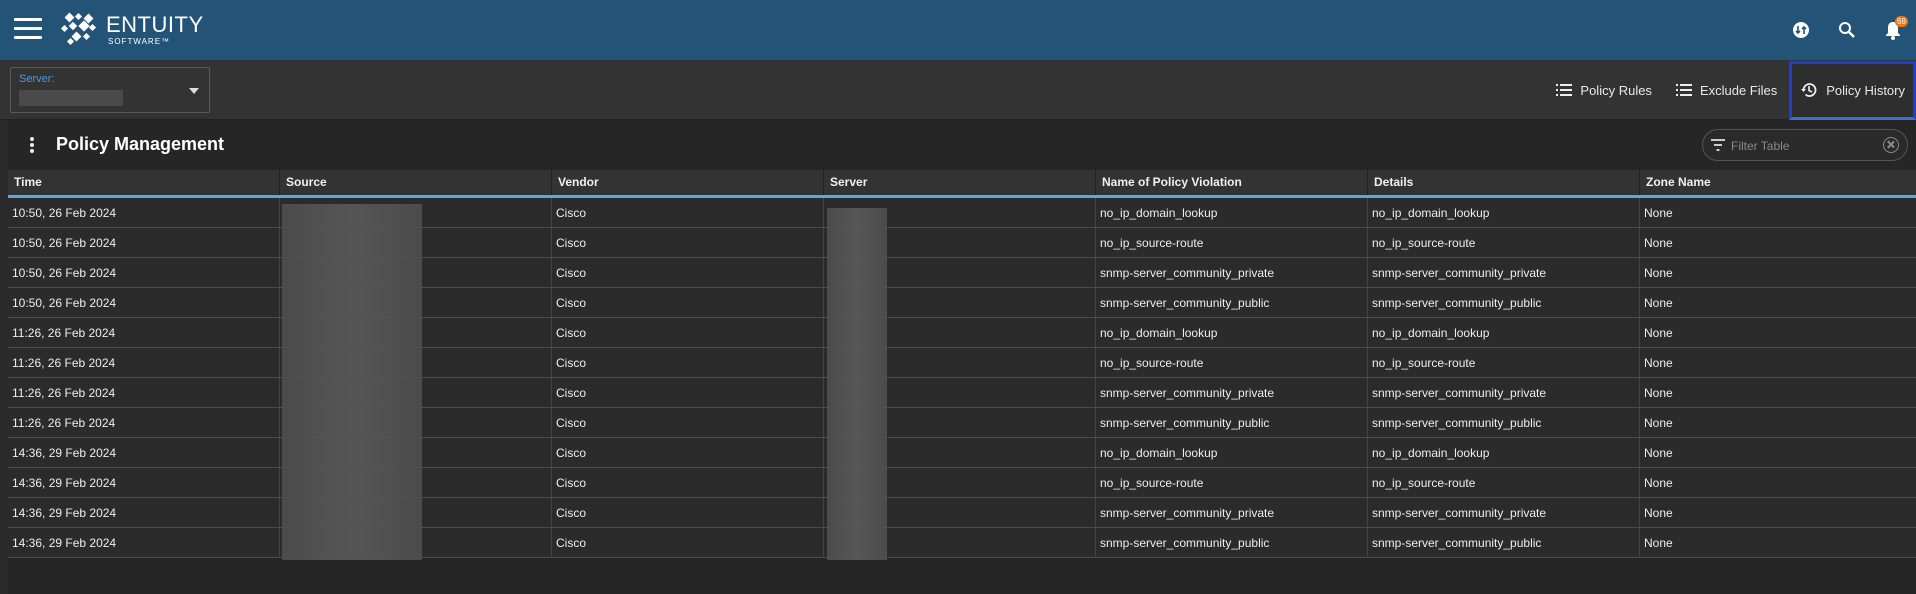  What do you see at coordinates (32, 145) in the screenshot?
I see `more-options-icon` at bounding box center [32, 145].